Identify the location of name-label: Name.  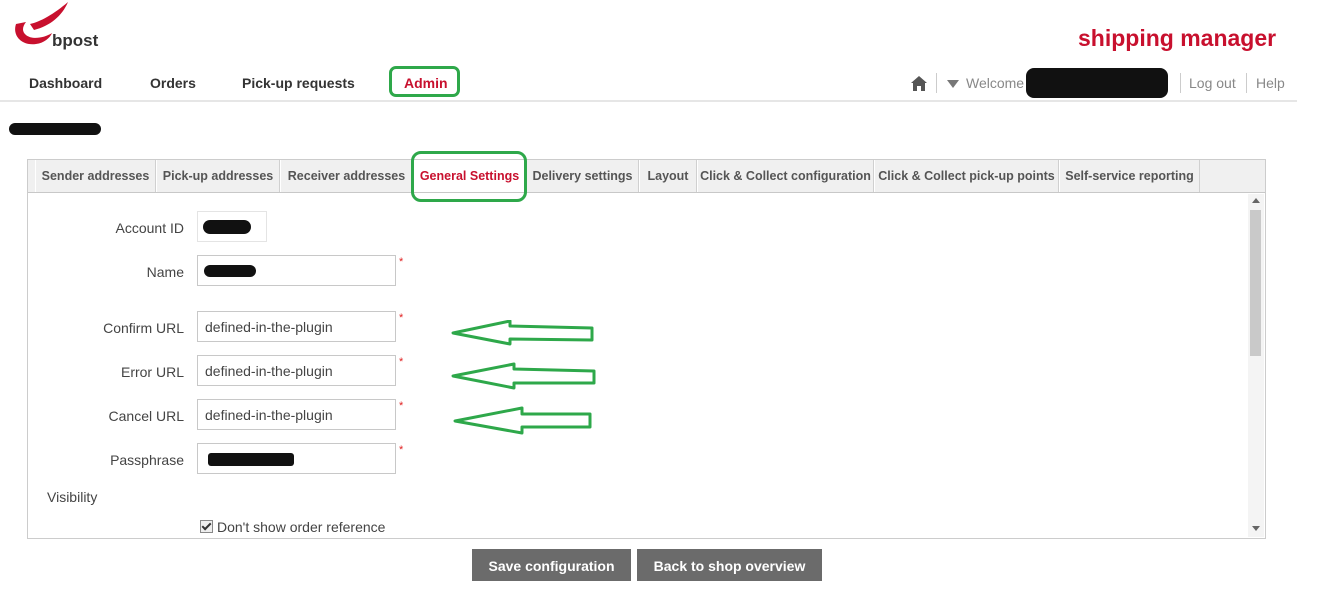
(165, 272).